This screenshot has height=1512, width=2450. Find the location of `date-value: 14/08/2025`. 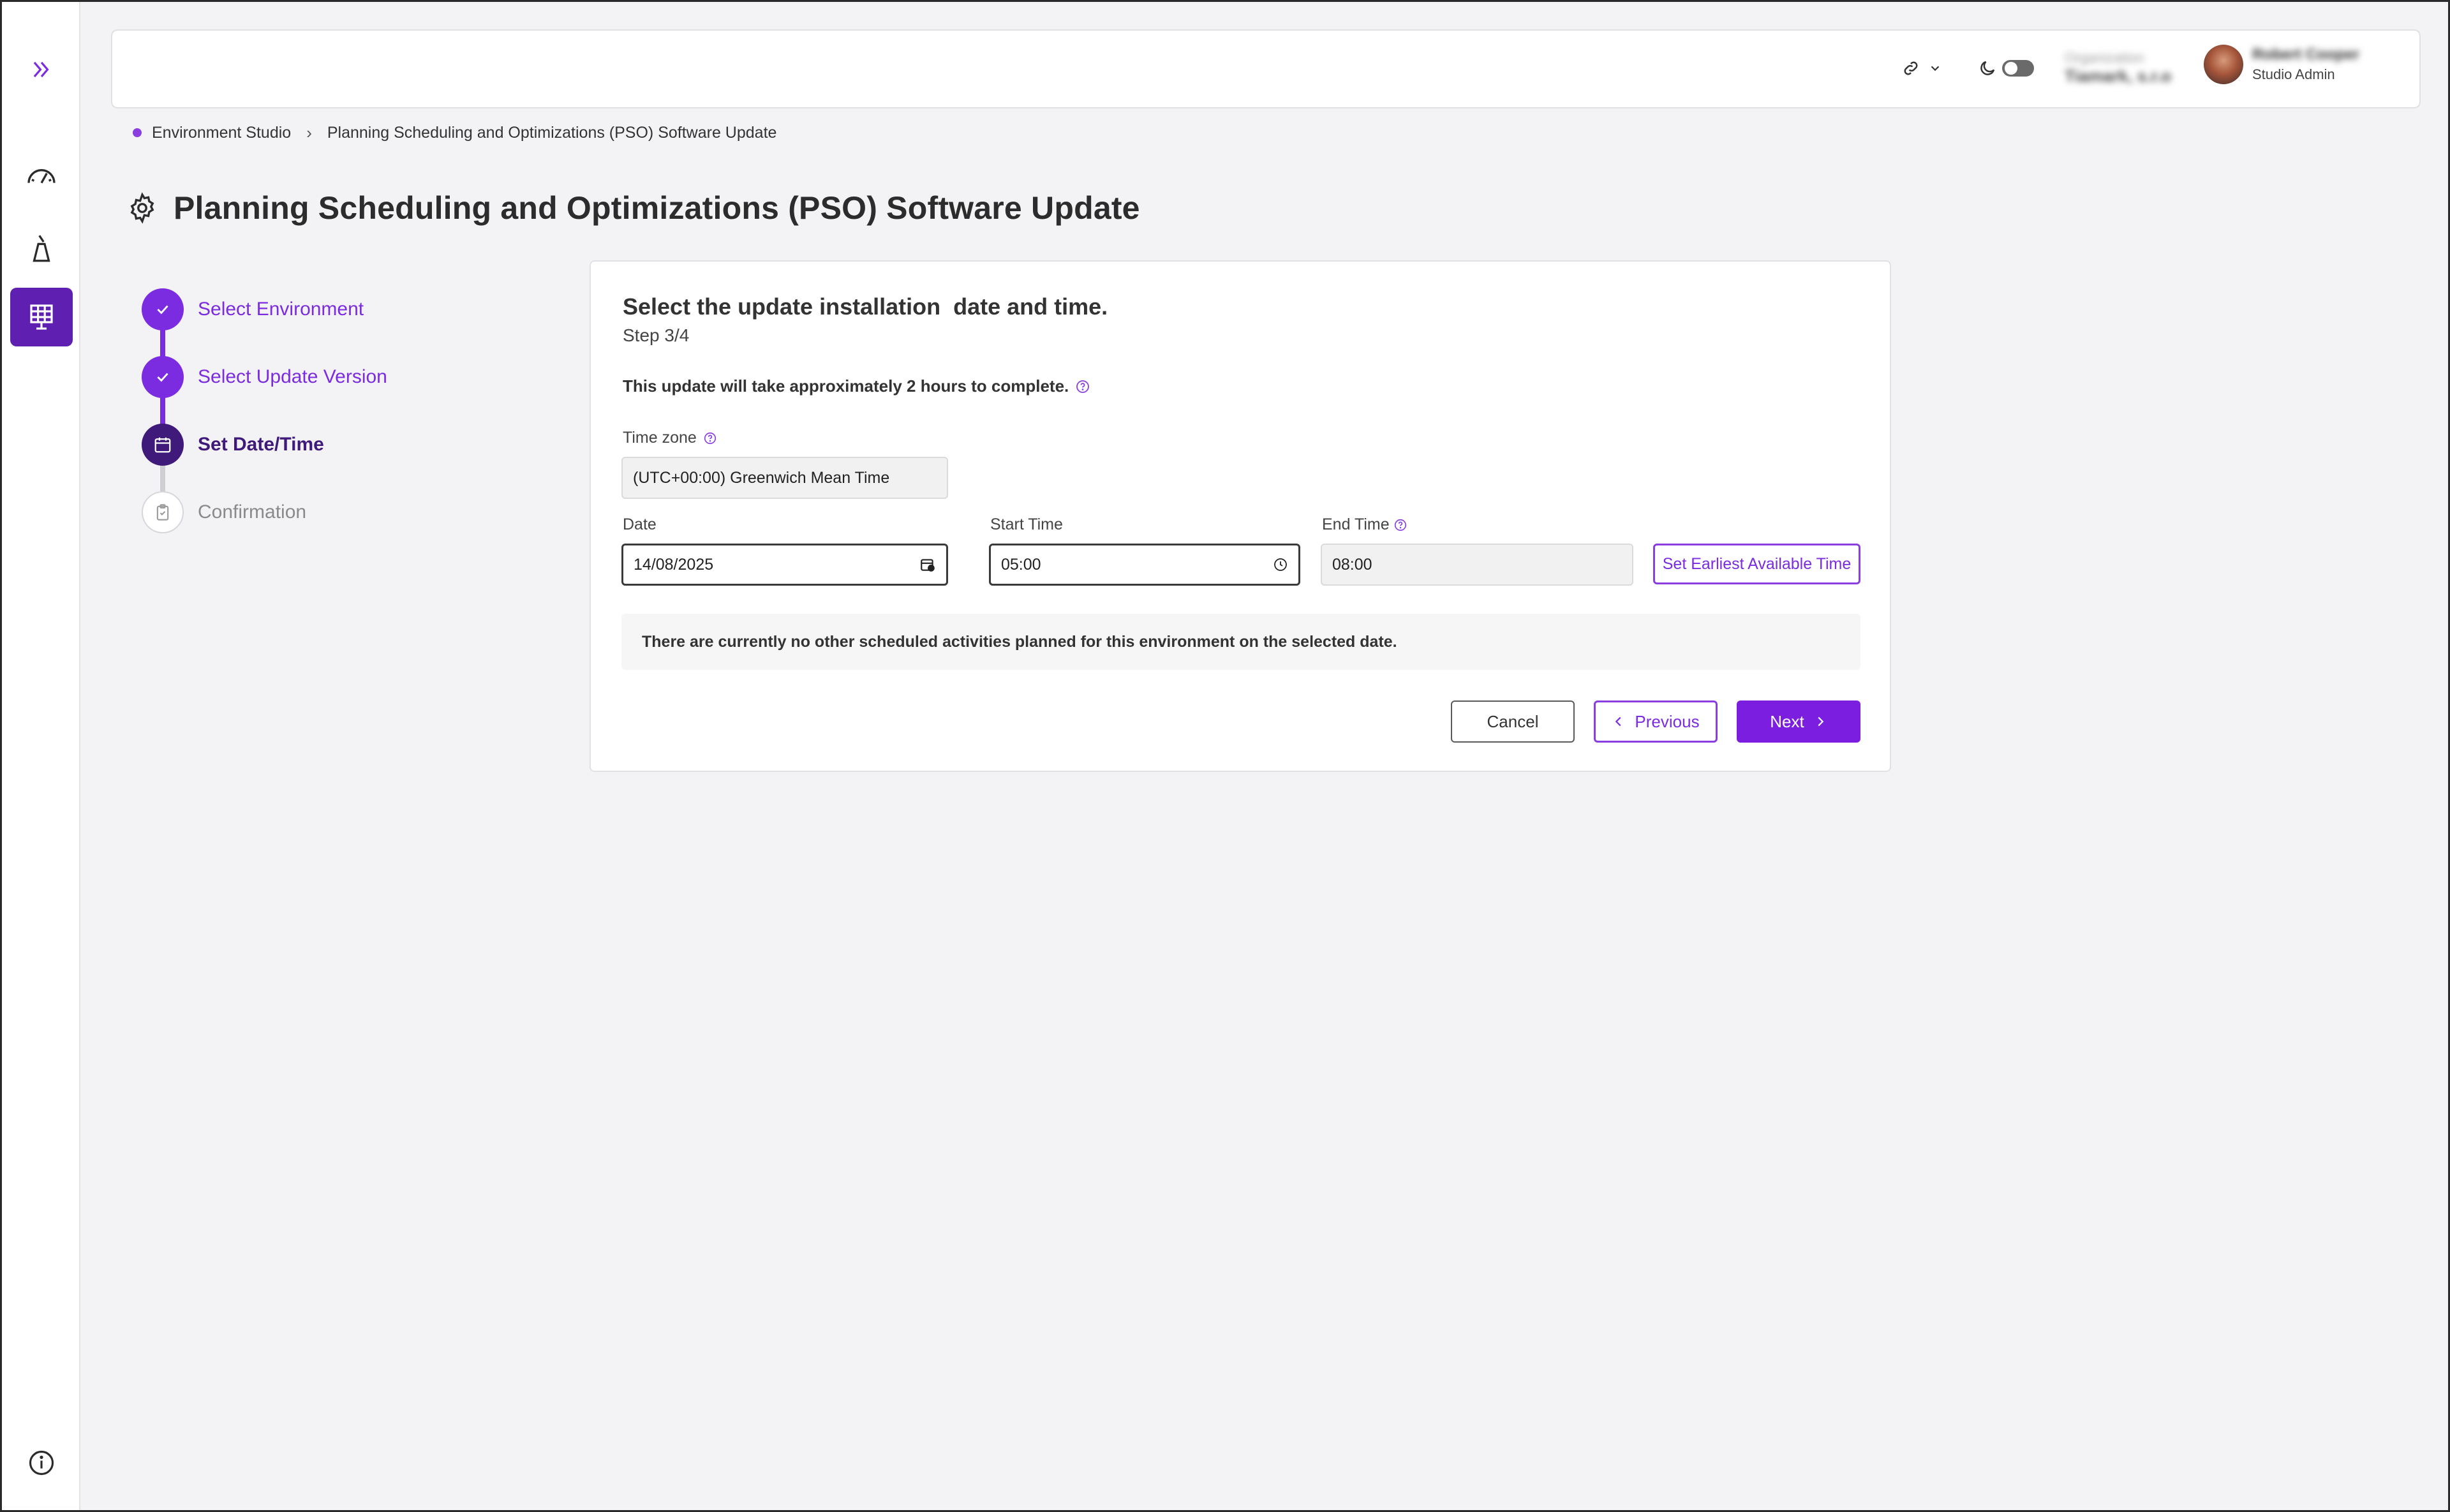

date-value: 14/08/2025 is located at coordinates (674, 564).